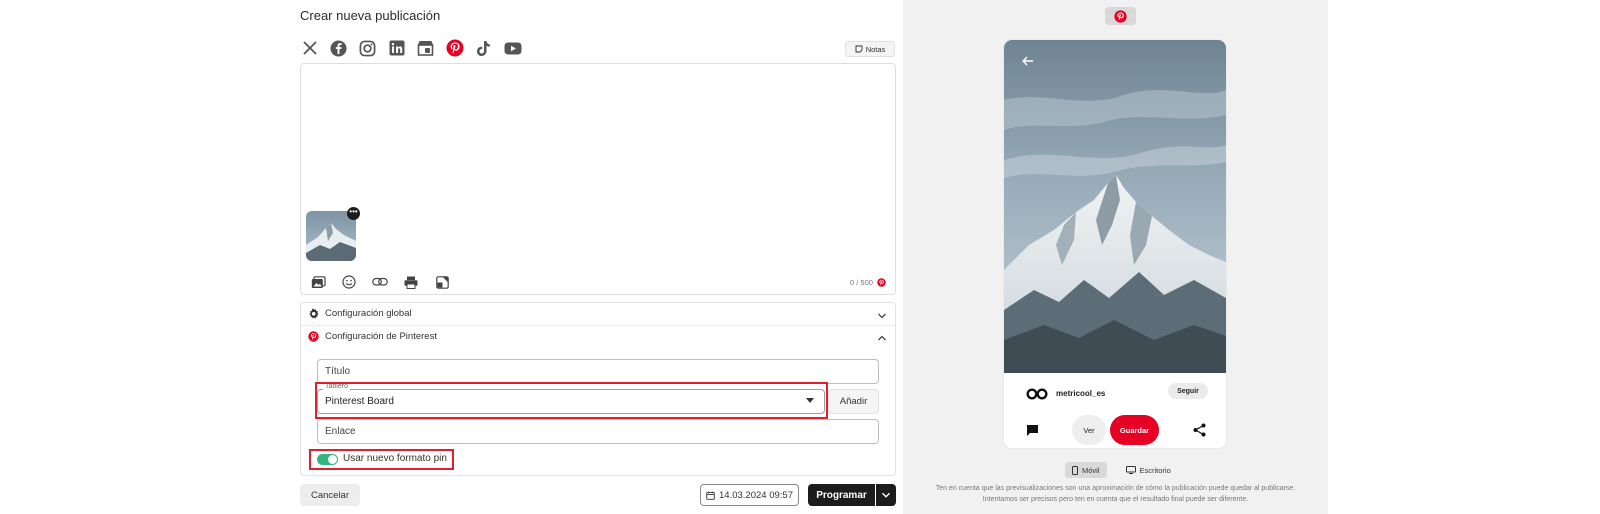 This screenshot has height=514, width=1600. Describe the element at coordinates (853, 401) in the screenshot. I see `add-board-button: Añadir` at that location.